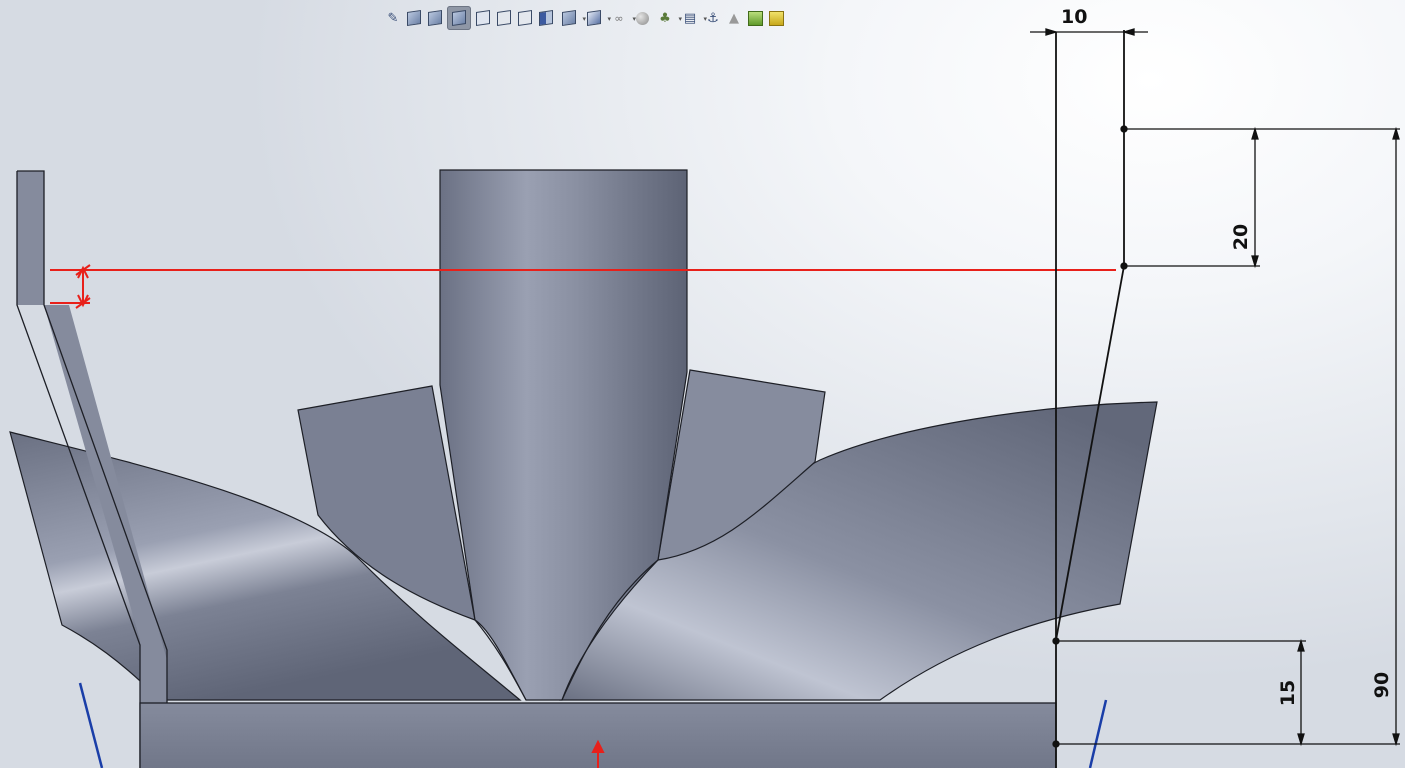 Image resolution: width=1405 pixels, height=768 pixels. Describe the element at coordinates (713, 18) in the screenshot. I see `anchor-icon: ⚓` at that location.